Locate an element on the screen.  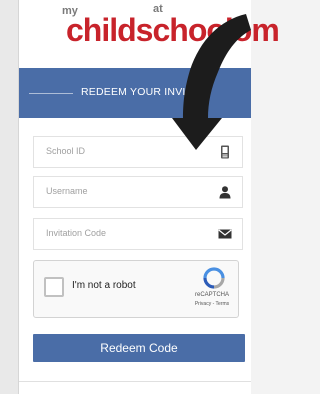
school-id-field is located at coordinates (138, 152).